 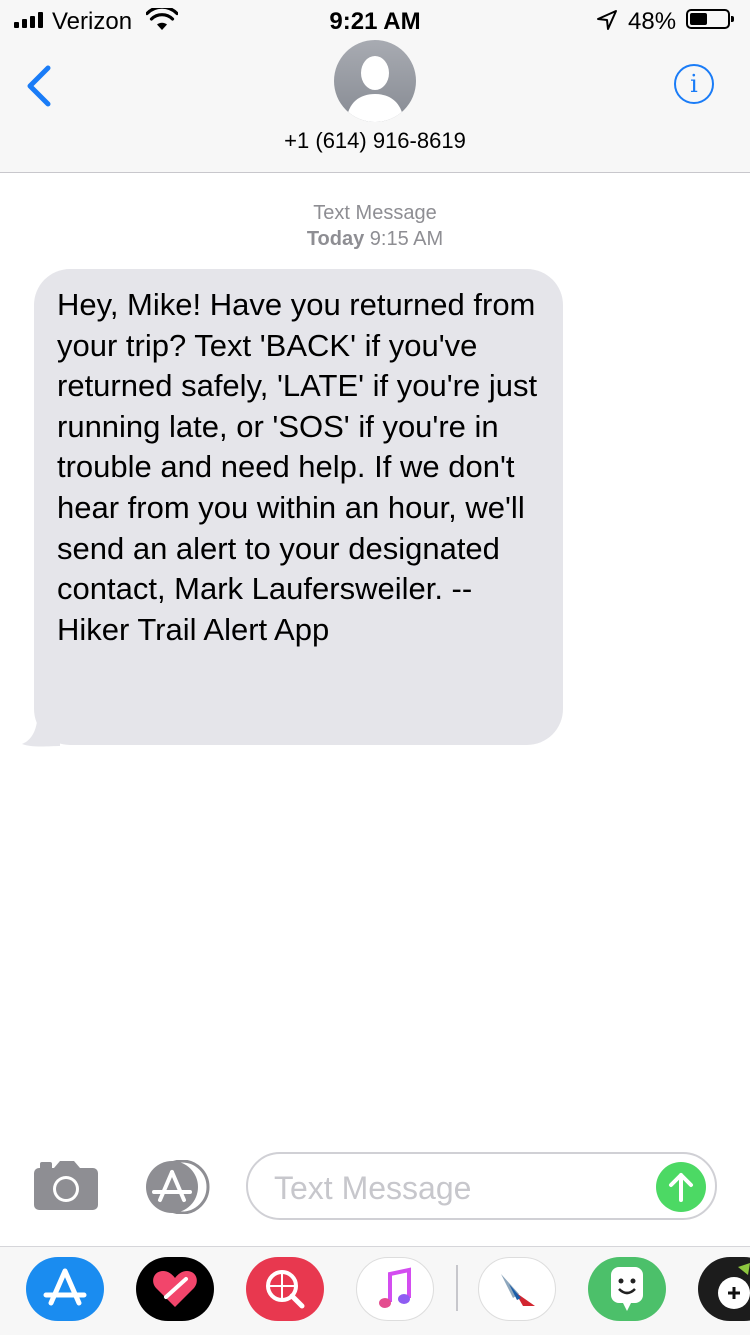 I want to click on back-chevron-icon, so click(x=39, y=86).